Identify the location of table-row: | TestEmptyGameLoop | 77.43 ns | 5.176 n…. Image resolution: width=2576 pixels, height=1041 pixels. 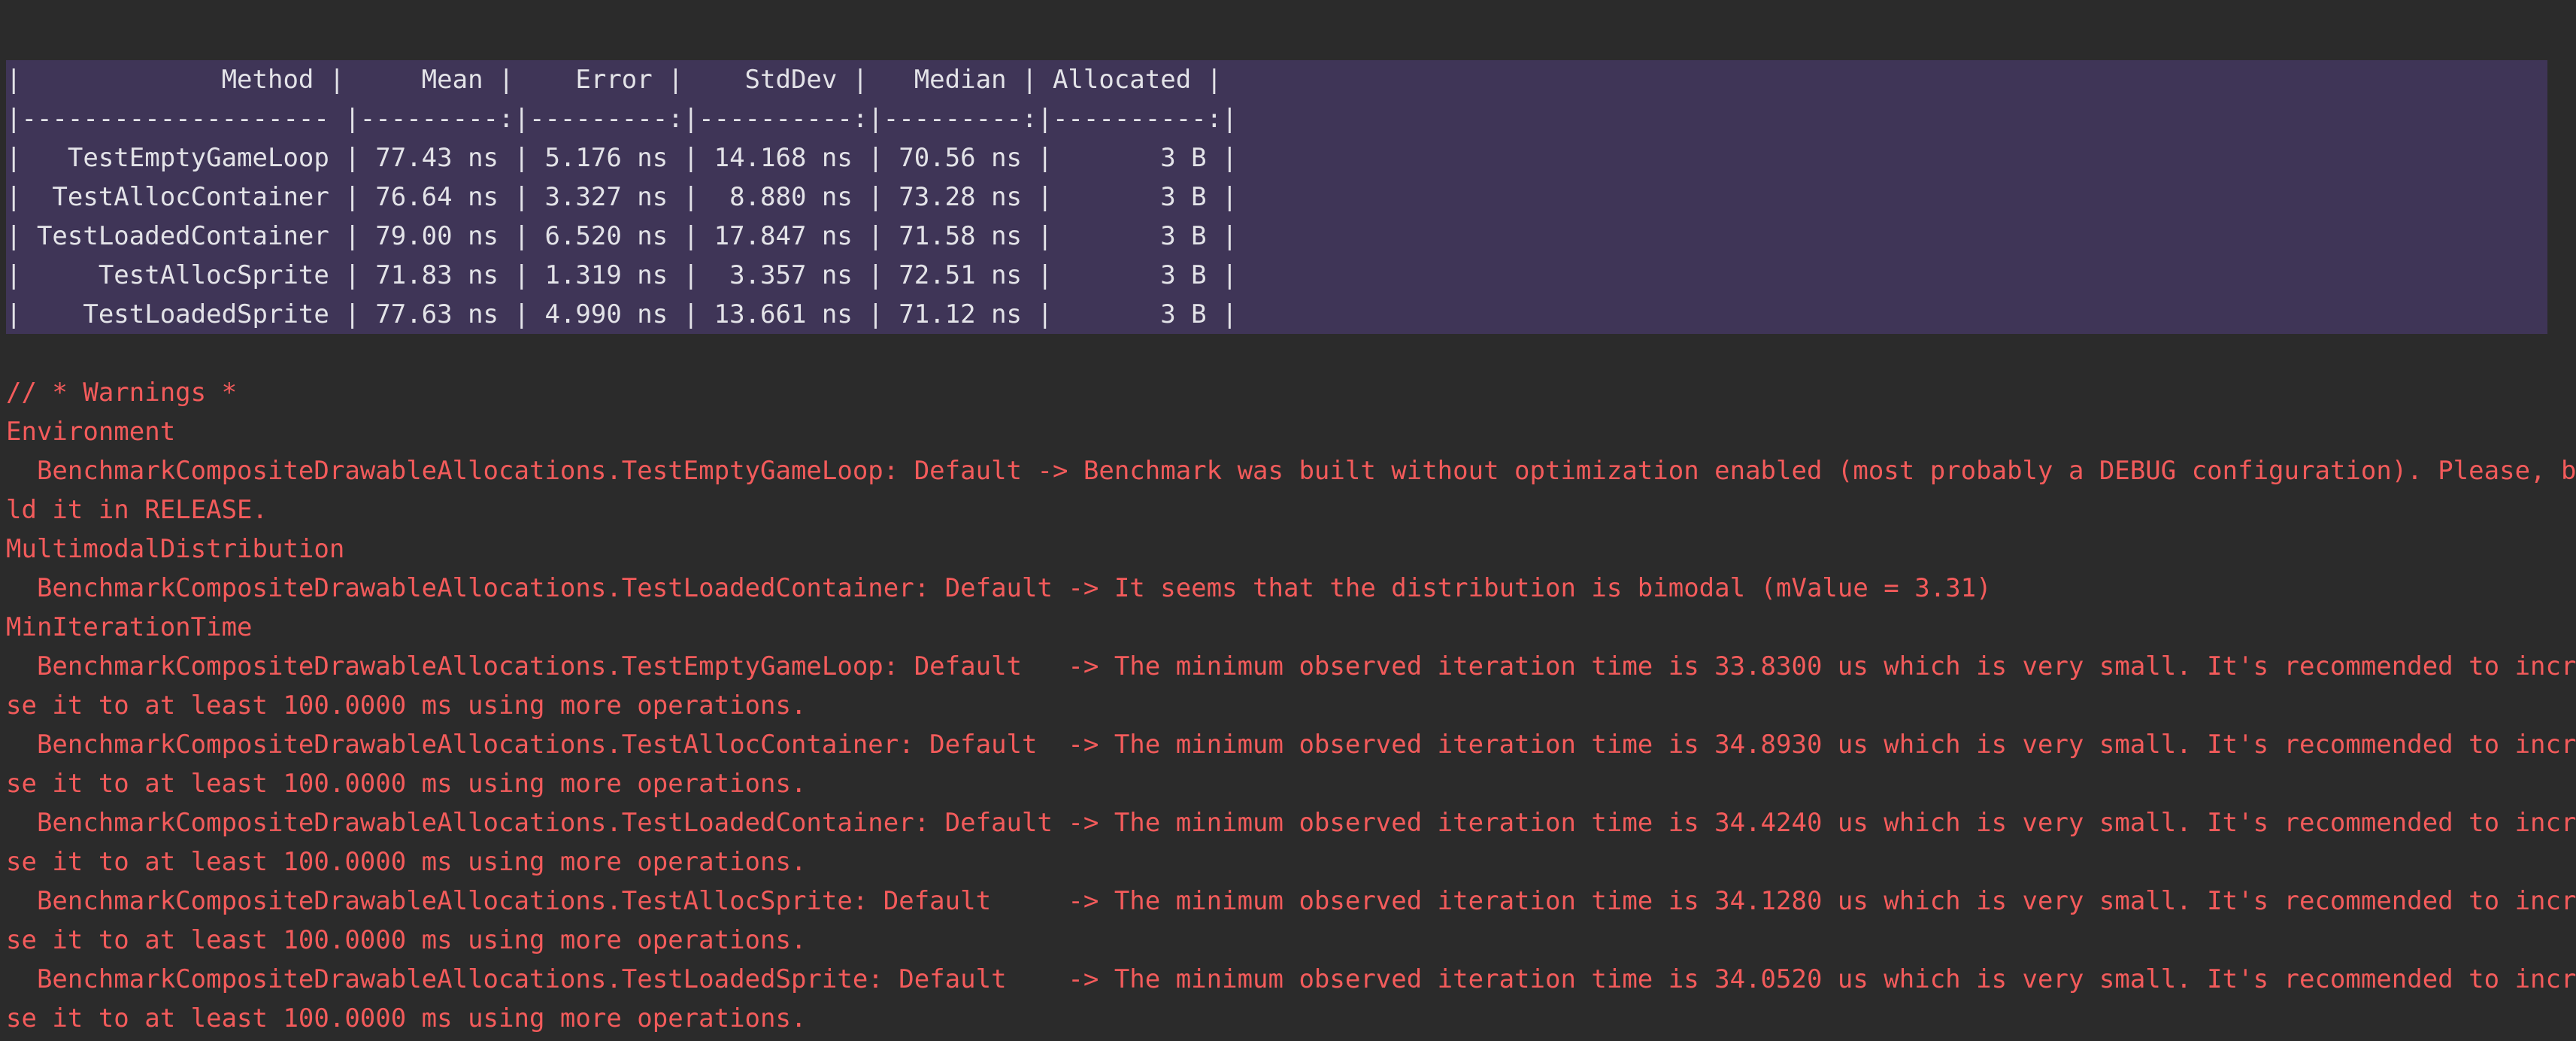
(622, 158).